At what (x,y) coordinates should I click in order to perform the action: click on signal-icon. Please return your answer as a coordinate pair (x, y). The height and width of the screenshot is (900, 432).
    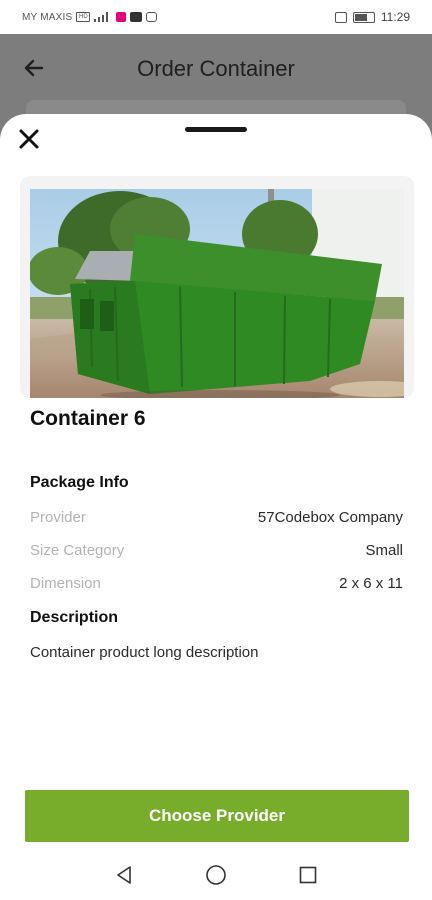
    Looking at the image, I should click on (103, 17).